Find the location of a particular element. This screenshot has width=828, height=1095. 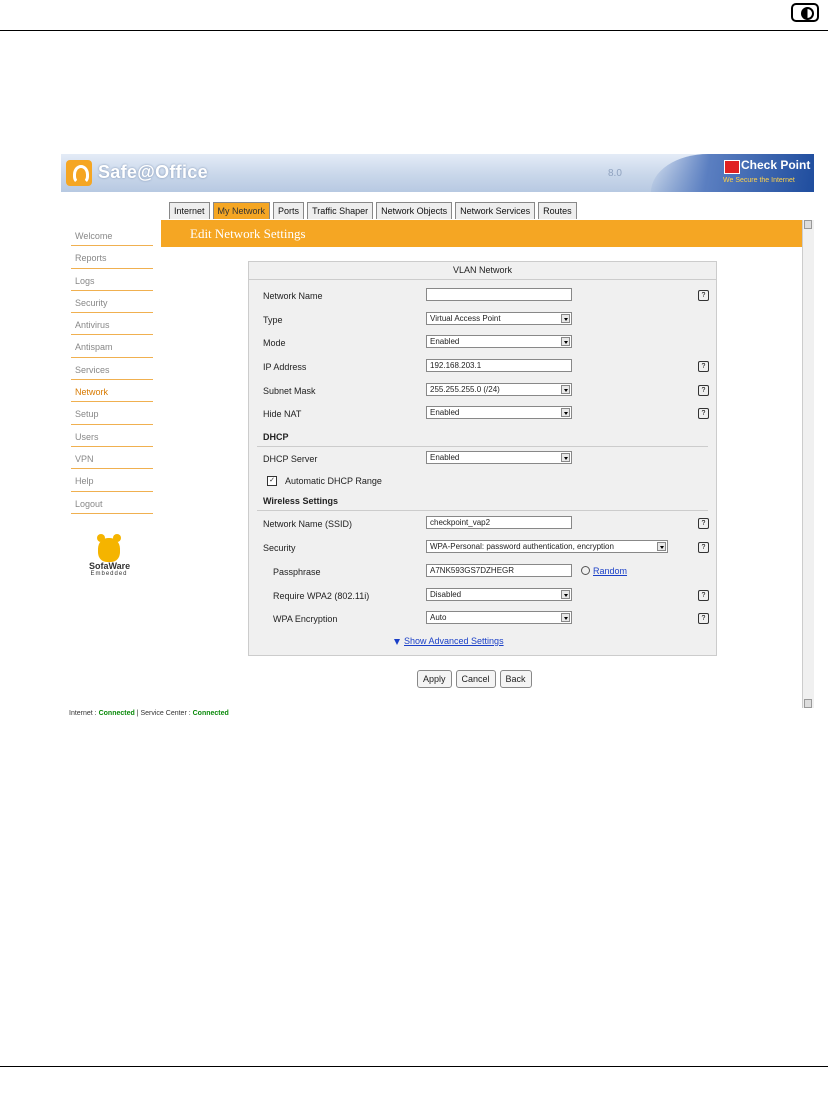

sidebar-item-welcome: Welcome is located at coordinates (112, 235).